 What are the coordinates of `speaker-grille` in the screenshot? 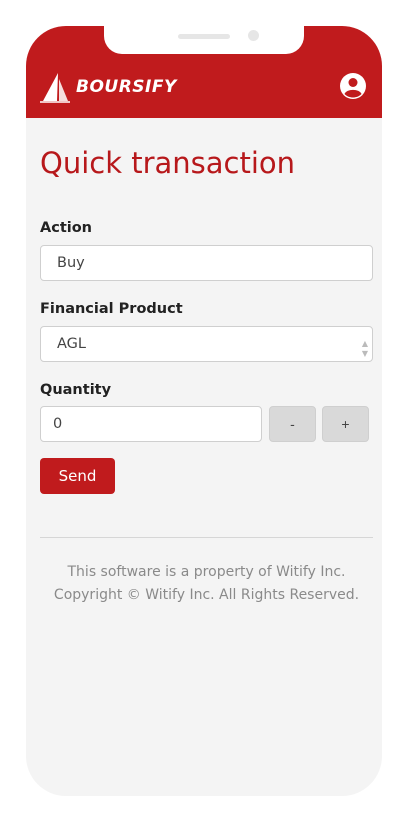 It's located at (204, 36).